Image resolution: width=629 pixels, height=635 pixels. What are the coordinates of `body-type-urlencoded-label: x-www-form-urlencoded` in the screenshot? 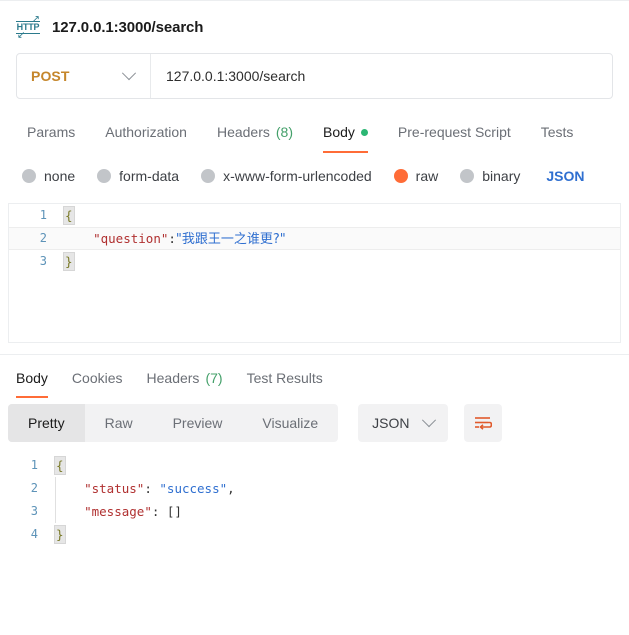 It's located at (297, 176).